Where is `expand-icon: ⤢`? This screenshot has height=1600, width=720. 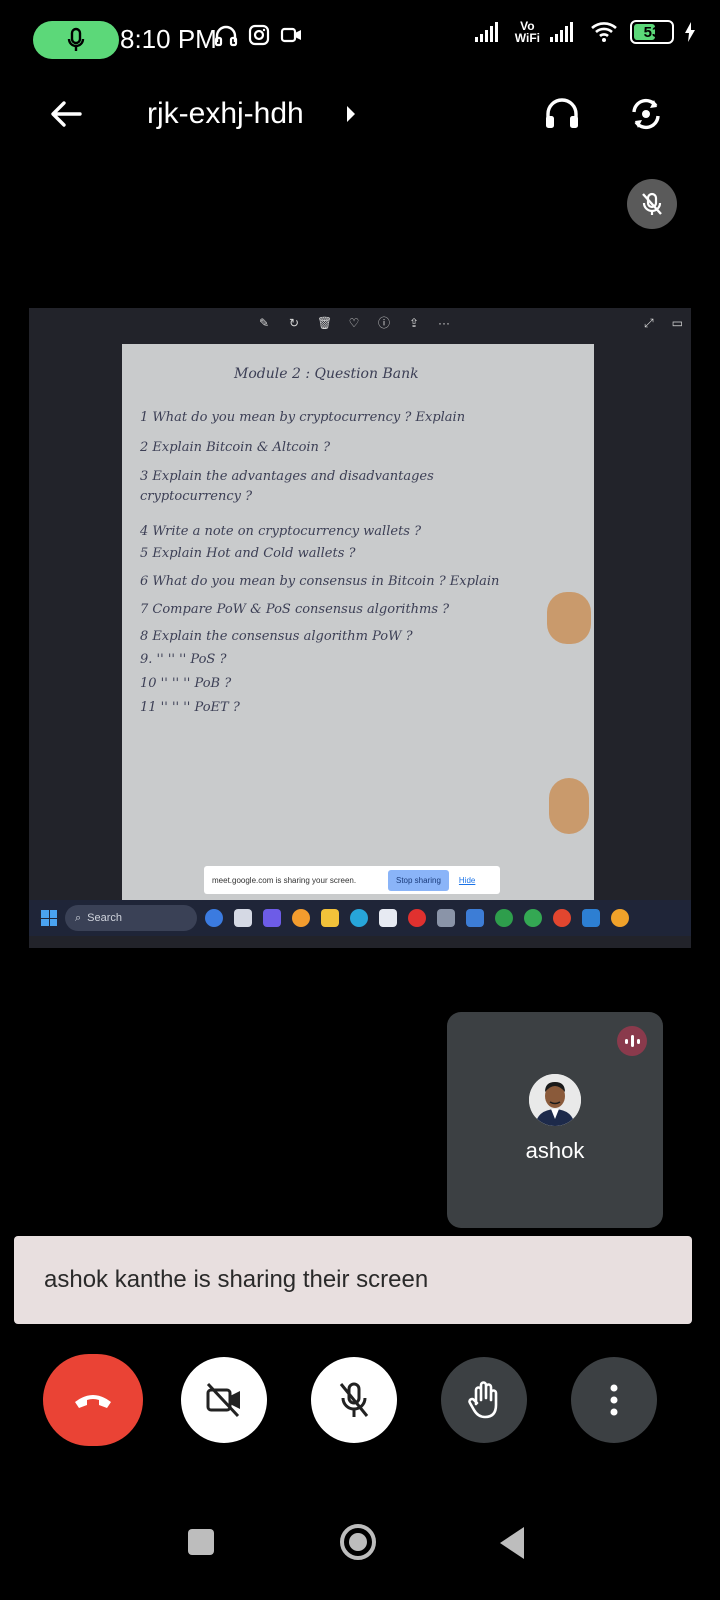
expand-icon: ⤢ is located at coordinates (649, 323).